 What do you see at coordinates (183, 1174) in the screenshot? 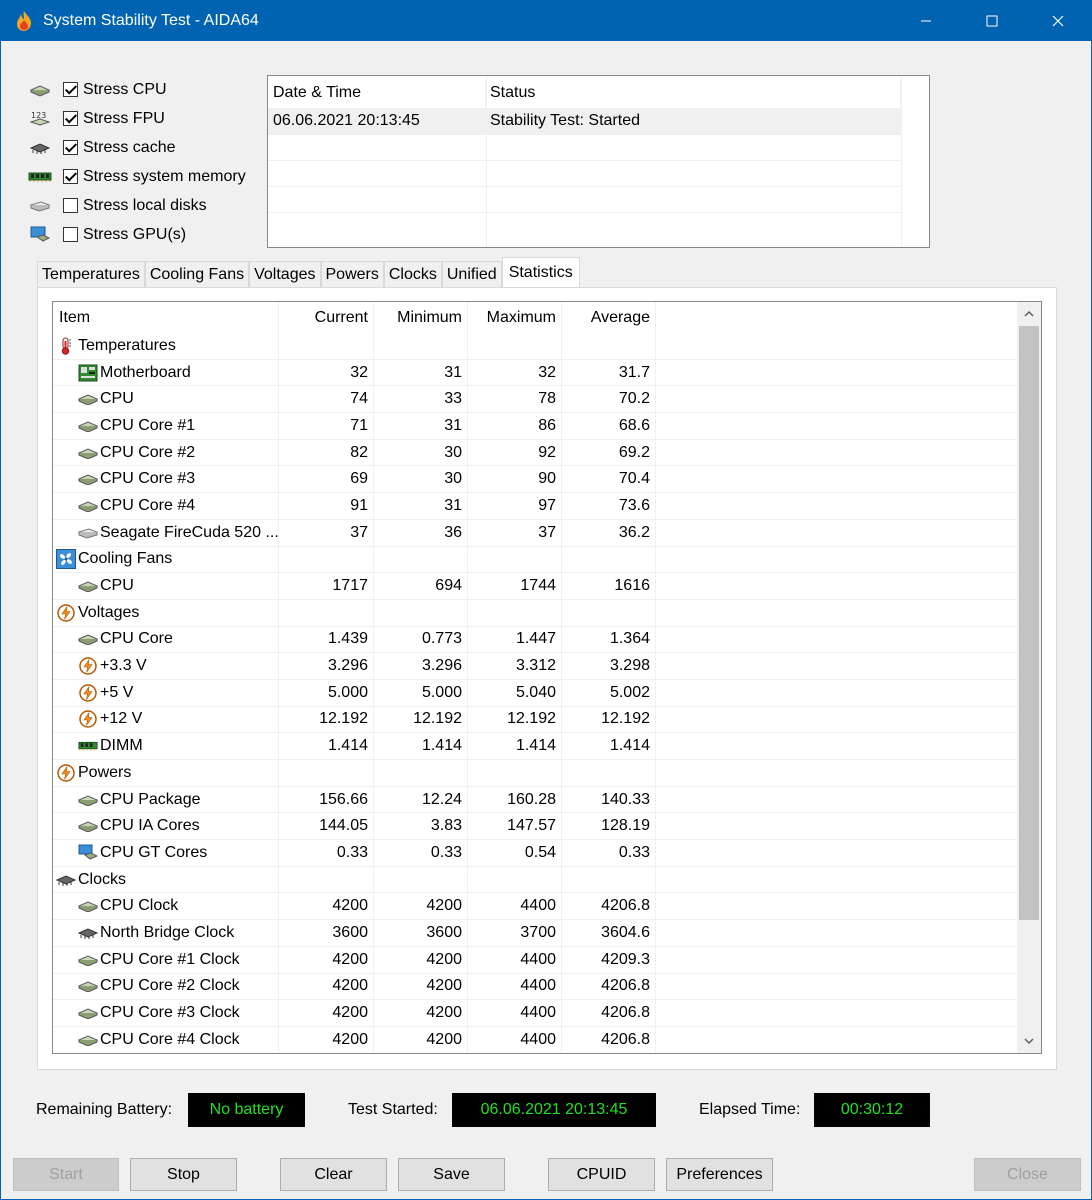
I see `stop-button: Stop` at bounding box center [183, 1174].